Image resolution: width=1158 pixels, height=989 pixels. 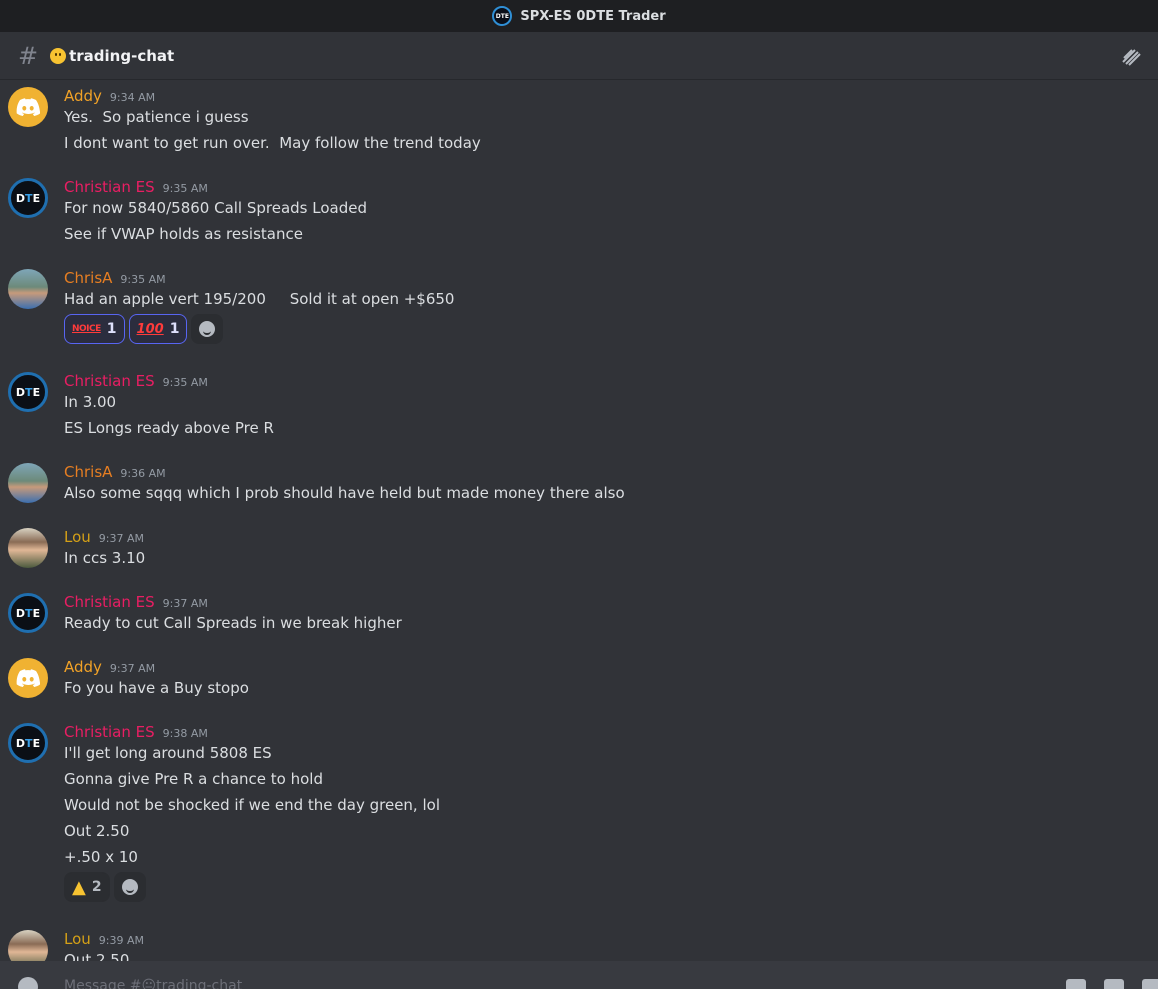 I want to click on message-header: Addy 9:37 AM, so click(x=109, y=668).